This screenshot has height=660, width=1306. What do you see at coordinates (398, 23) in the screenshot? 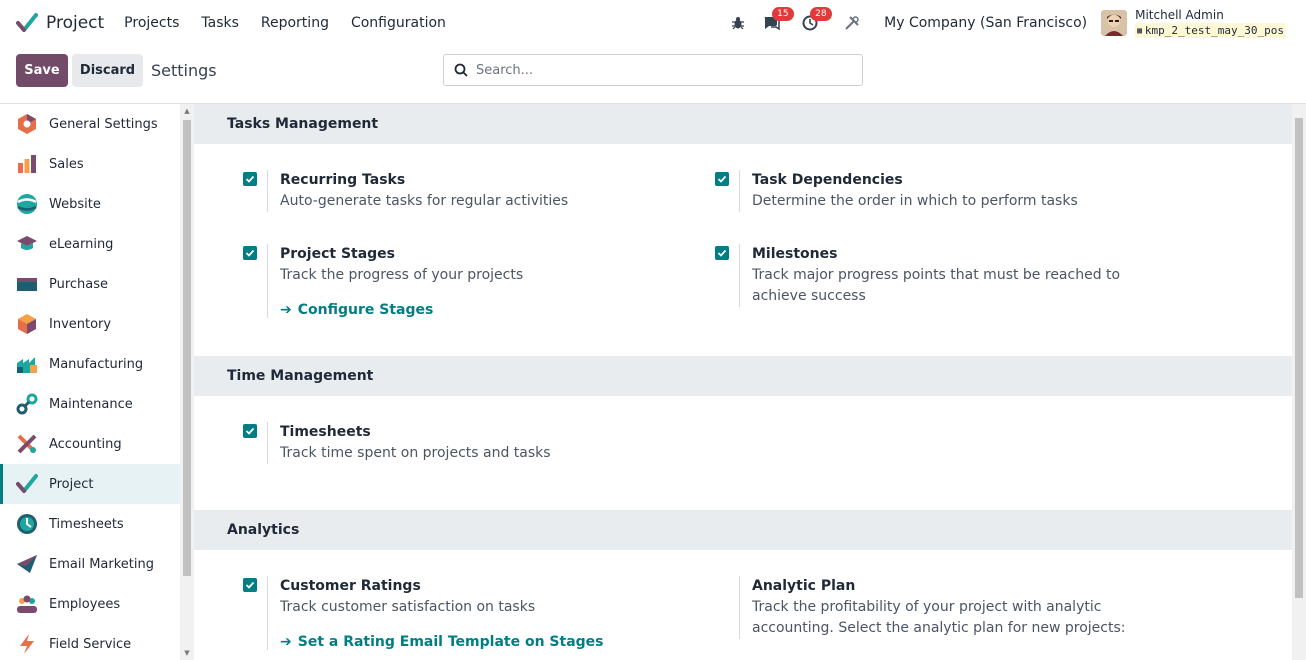
I see `menu-configuration: Configuration` at bounding box center [398, 23].